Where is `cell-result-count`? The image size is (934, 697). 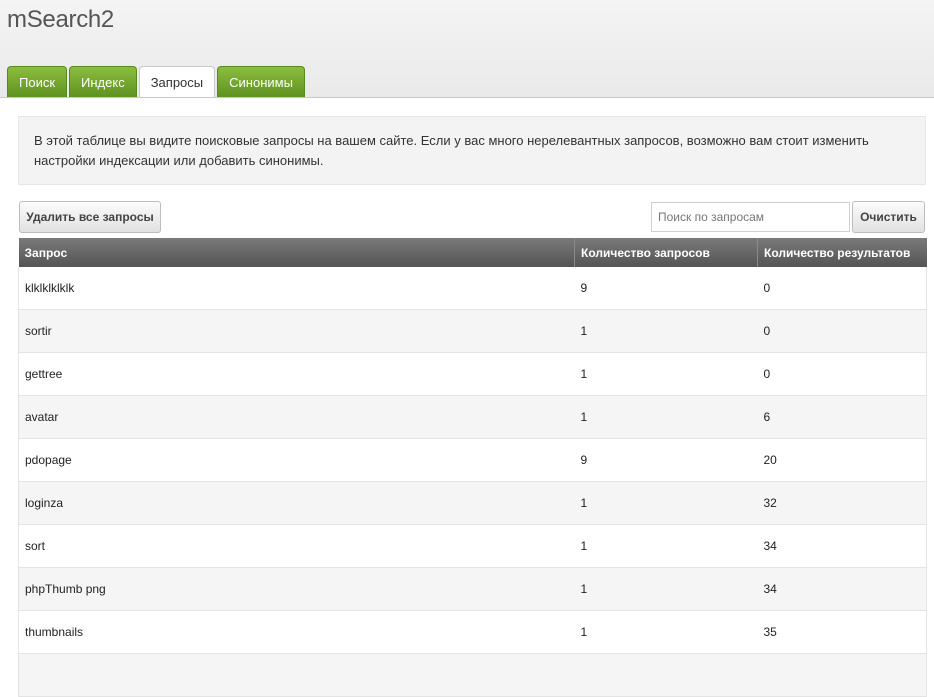 cell-result-count is located at coordinates (842, 675).